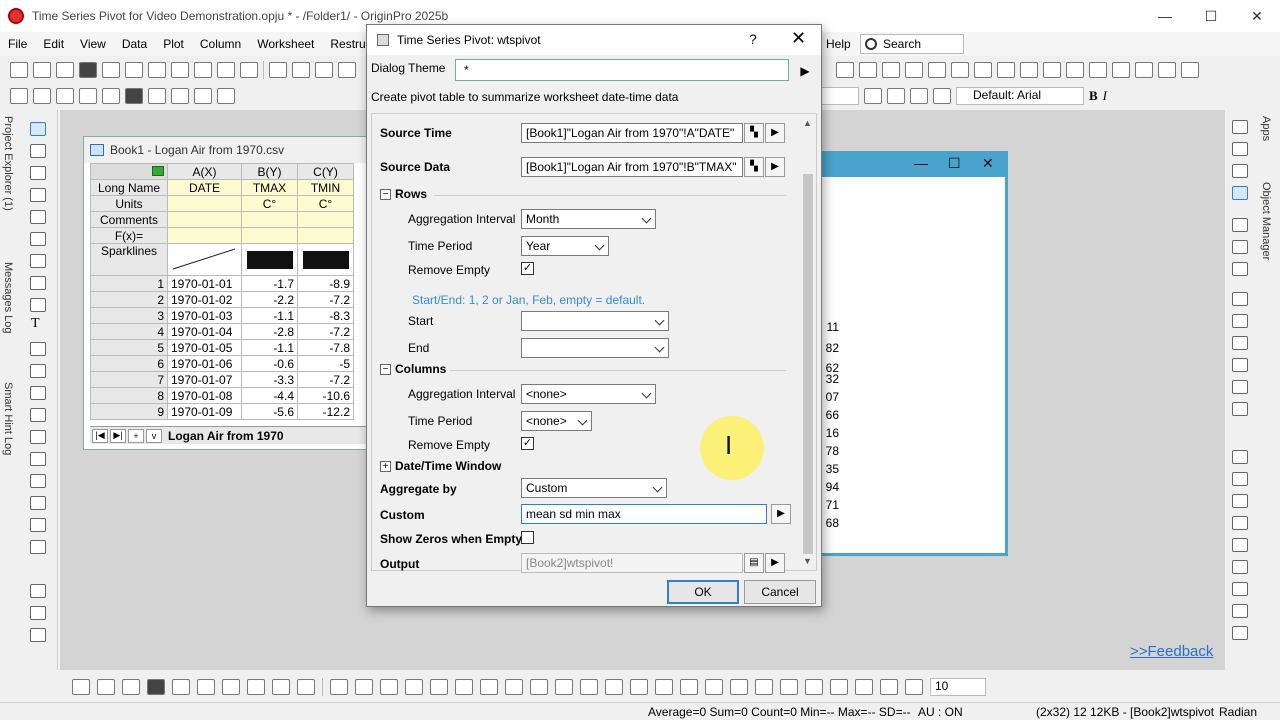 The width and height of the screenshot is (1280, 720). I want to click on tmin-cell: -7.2, so click(325, 379).